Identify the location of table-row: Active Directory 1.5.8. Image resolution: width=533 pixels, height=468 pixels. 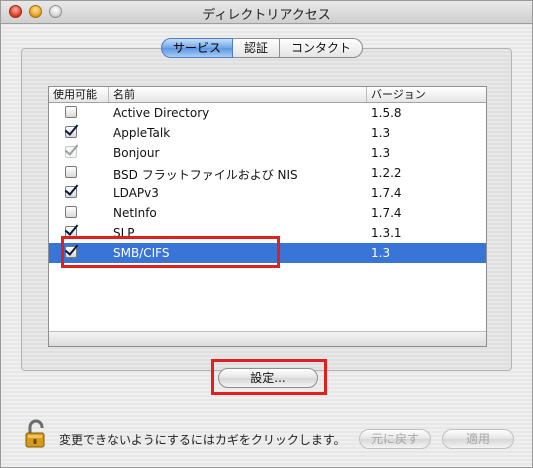
(267, 113).